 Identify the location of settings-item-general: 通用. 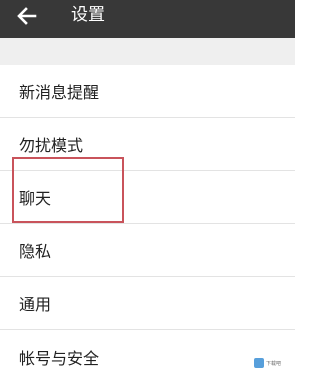
(147, 303).